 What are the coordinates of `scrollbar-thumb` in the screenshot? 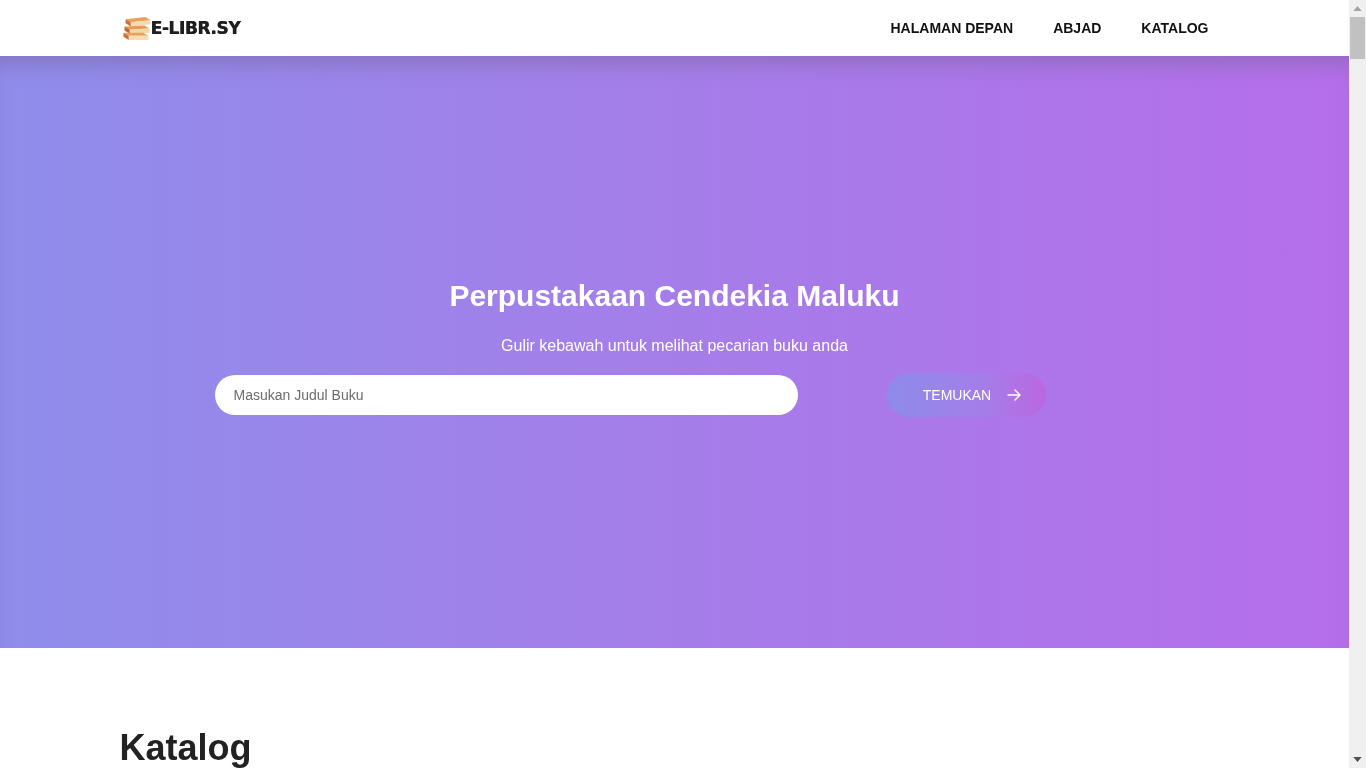 It's located at (1357, 38).